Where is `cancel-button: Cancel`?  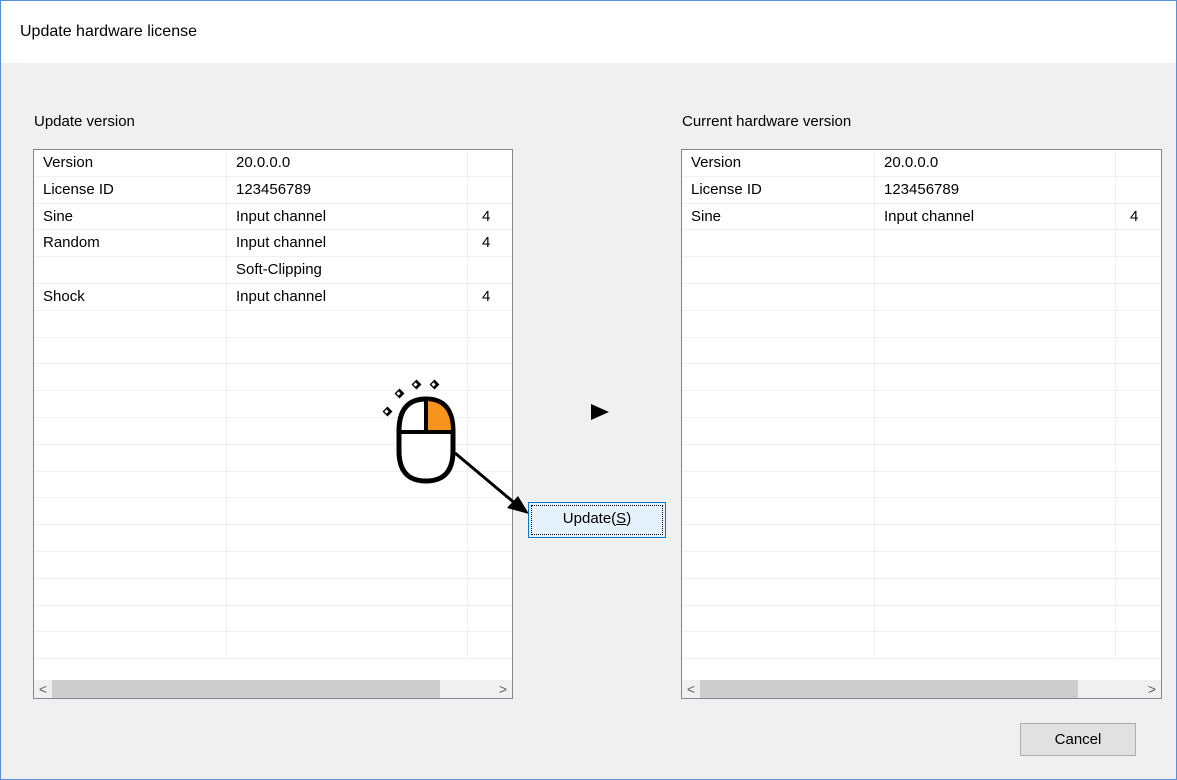 cancel-button: Cancel is located at coordinates (1078, 739).